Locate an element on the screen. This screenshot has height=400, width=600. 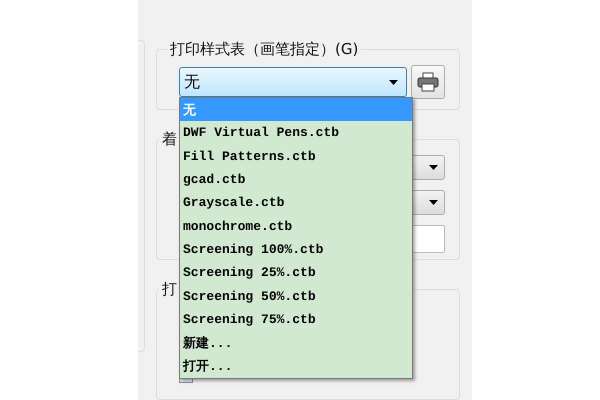
style-table-dropdown: 无 is located at coordinates (293, 82).